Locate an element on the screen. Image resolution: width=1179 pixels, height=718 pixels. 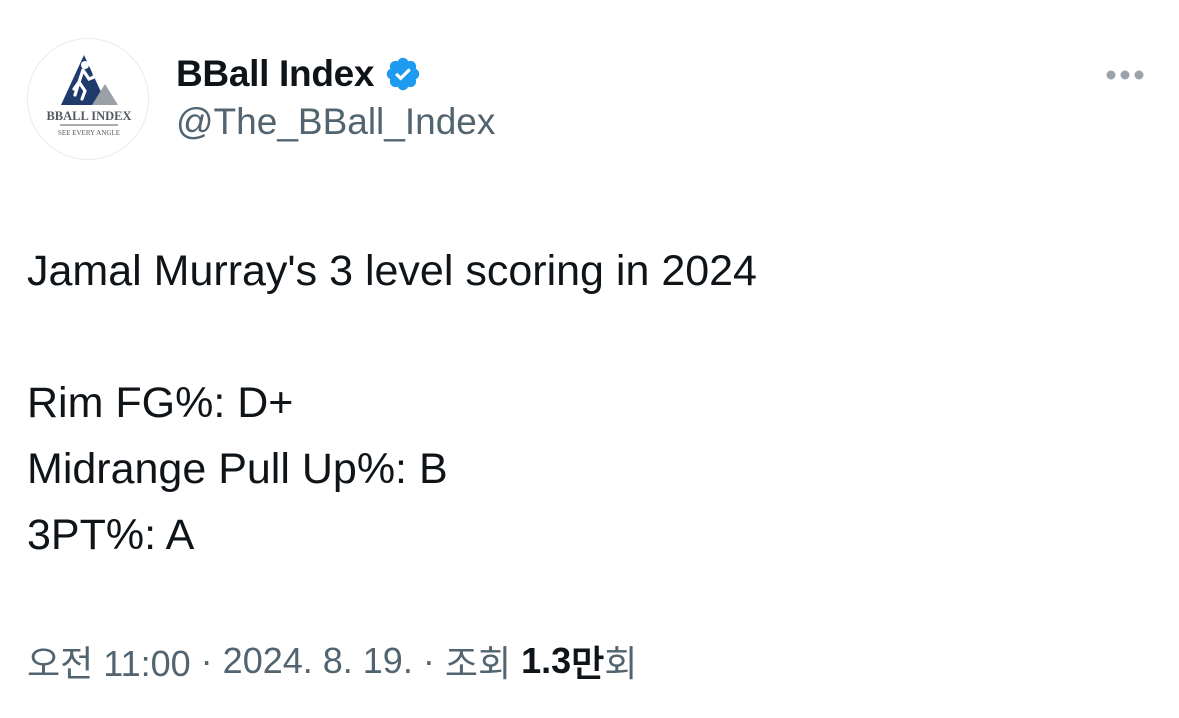
verified-badge-icon is located at coordinates (403, 74).